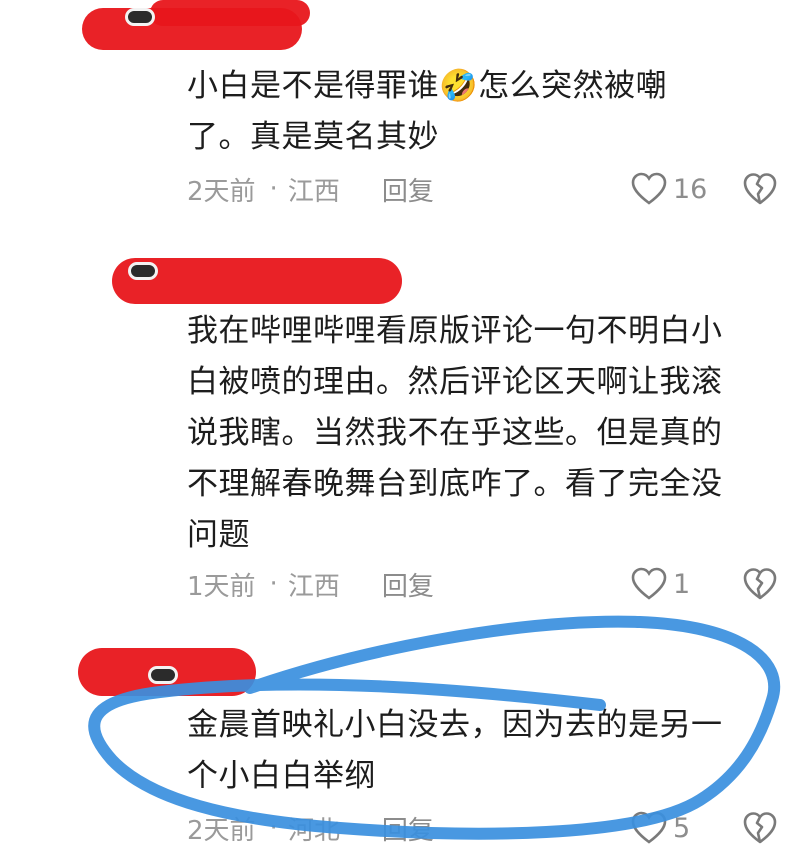 The width and height of the screenshot is (800, 865). Describe the element at coordinates (427, 111) in the screenshot. I see `comment-text: 小白是不是得罪谁🤣怎么突然被嘲 了。真是莫名其妙` at that location.